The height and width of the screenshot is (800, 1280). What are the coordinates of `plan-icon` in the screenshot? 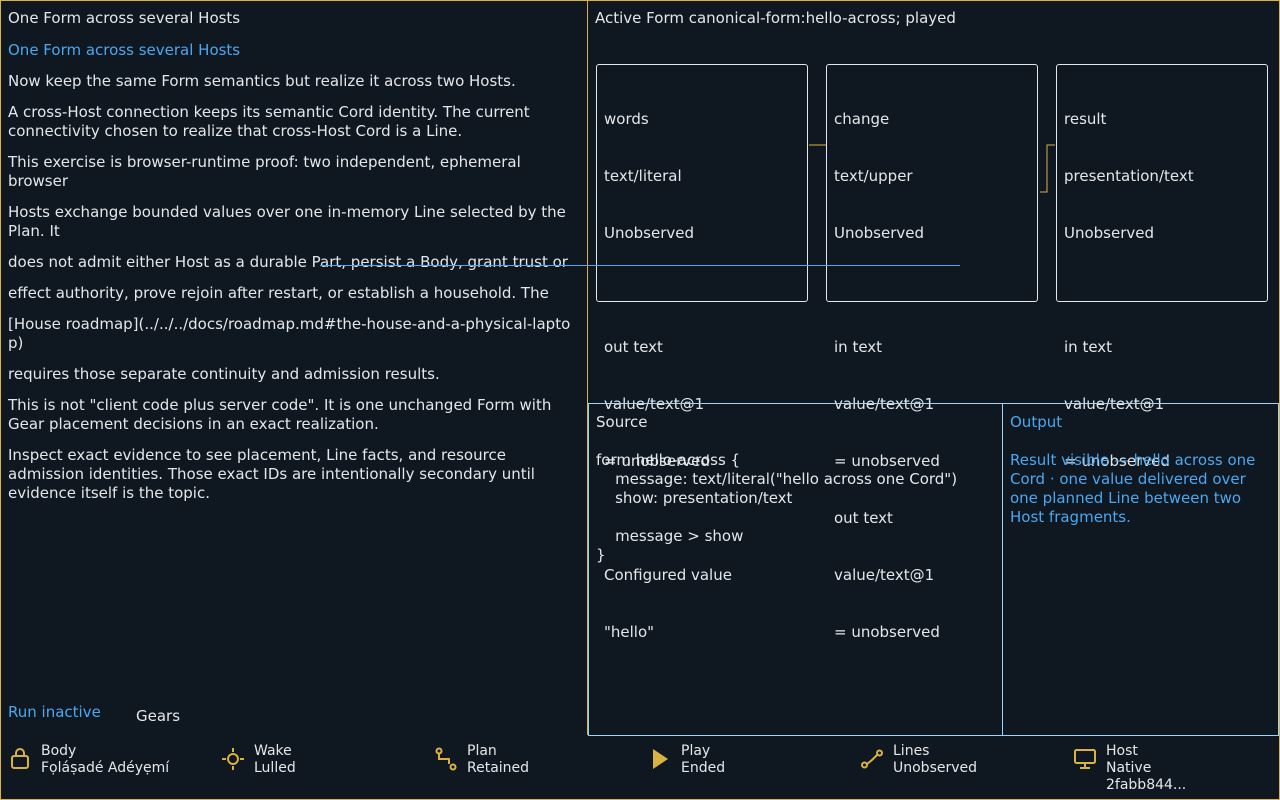 It's located at (446, 759).